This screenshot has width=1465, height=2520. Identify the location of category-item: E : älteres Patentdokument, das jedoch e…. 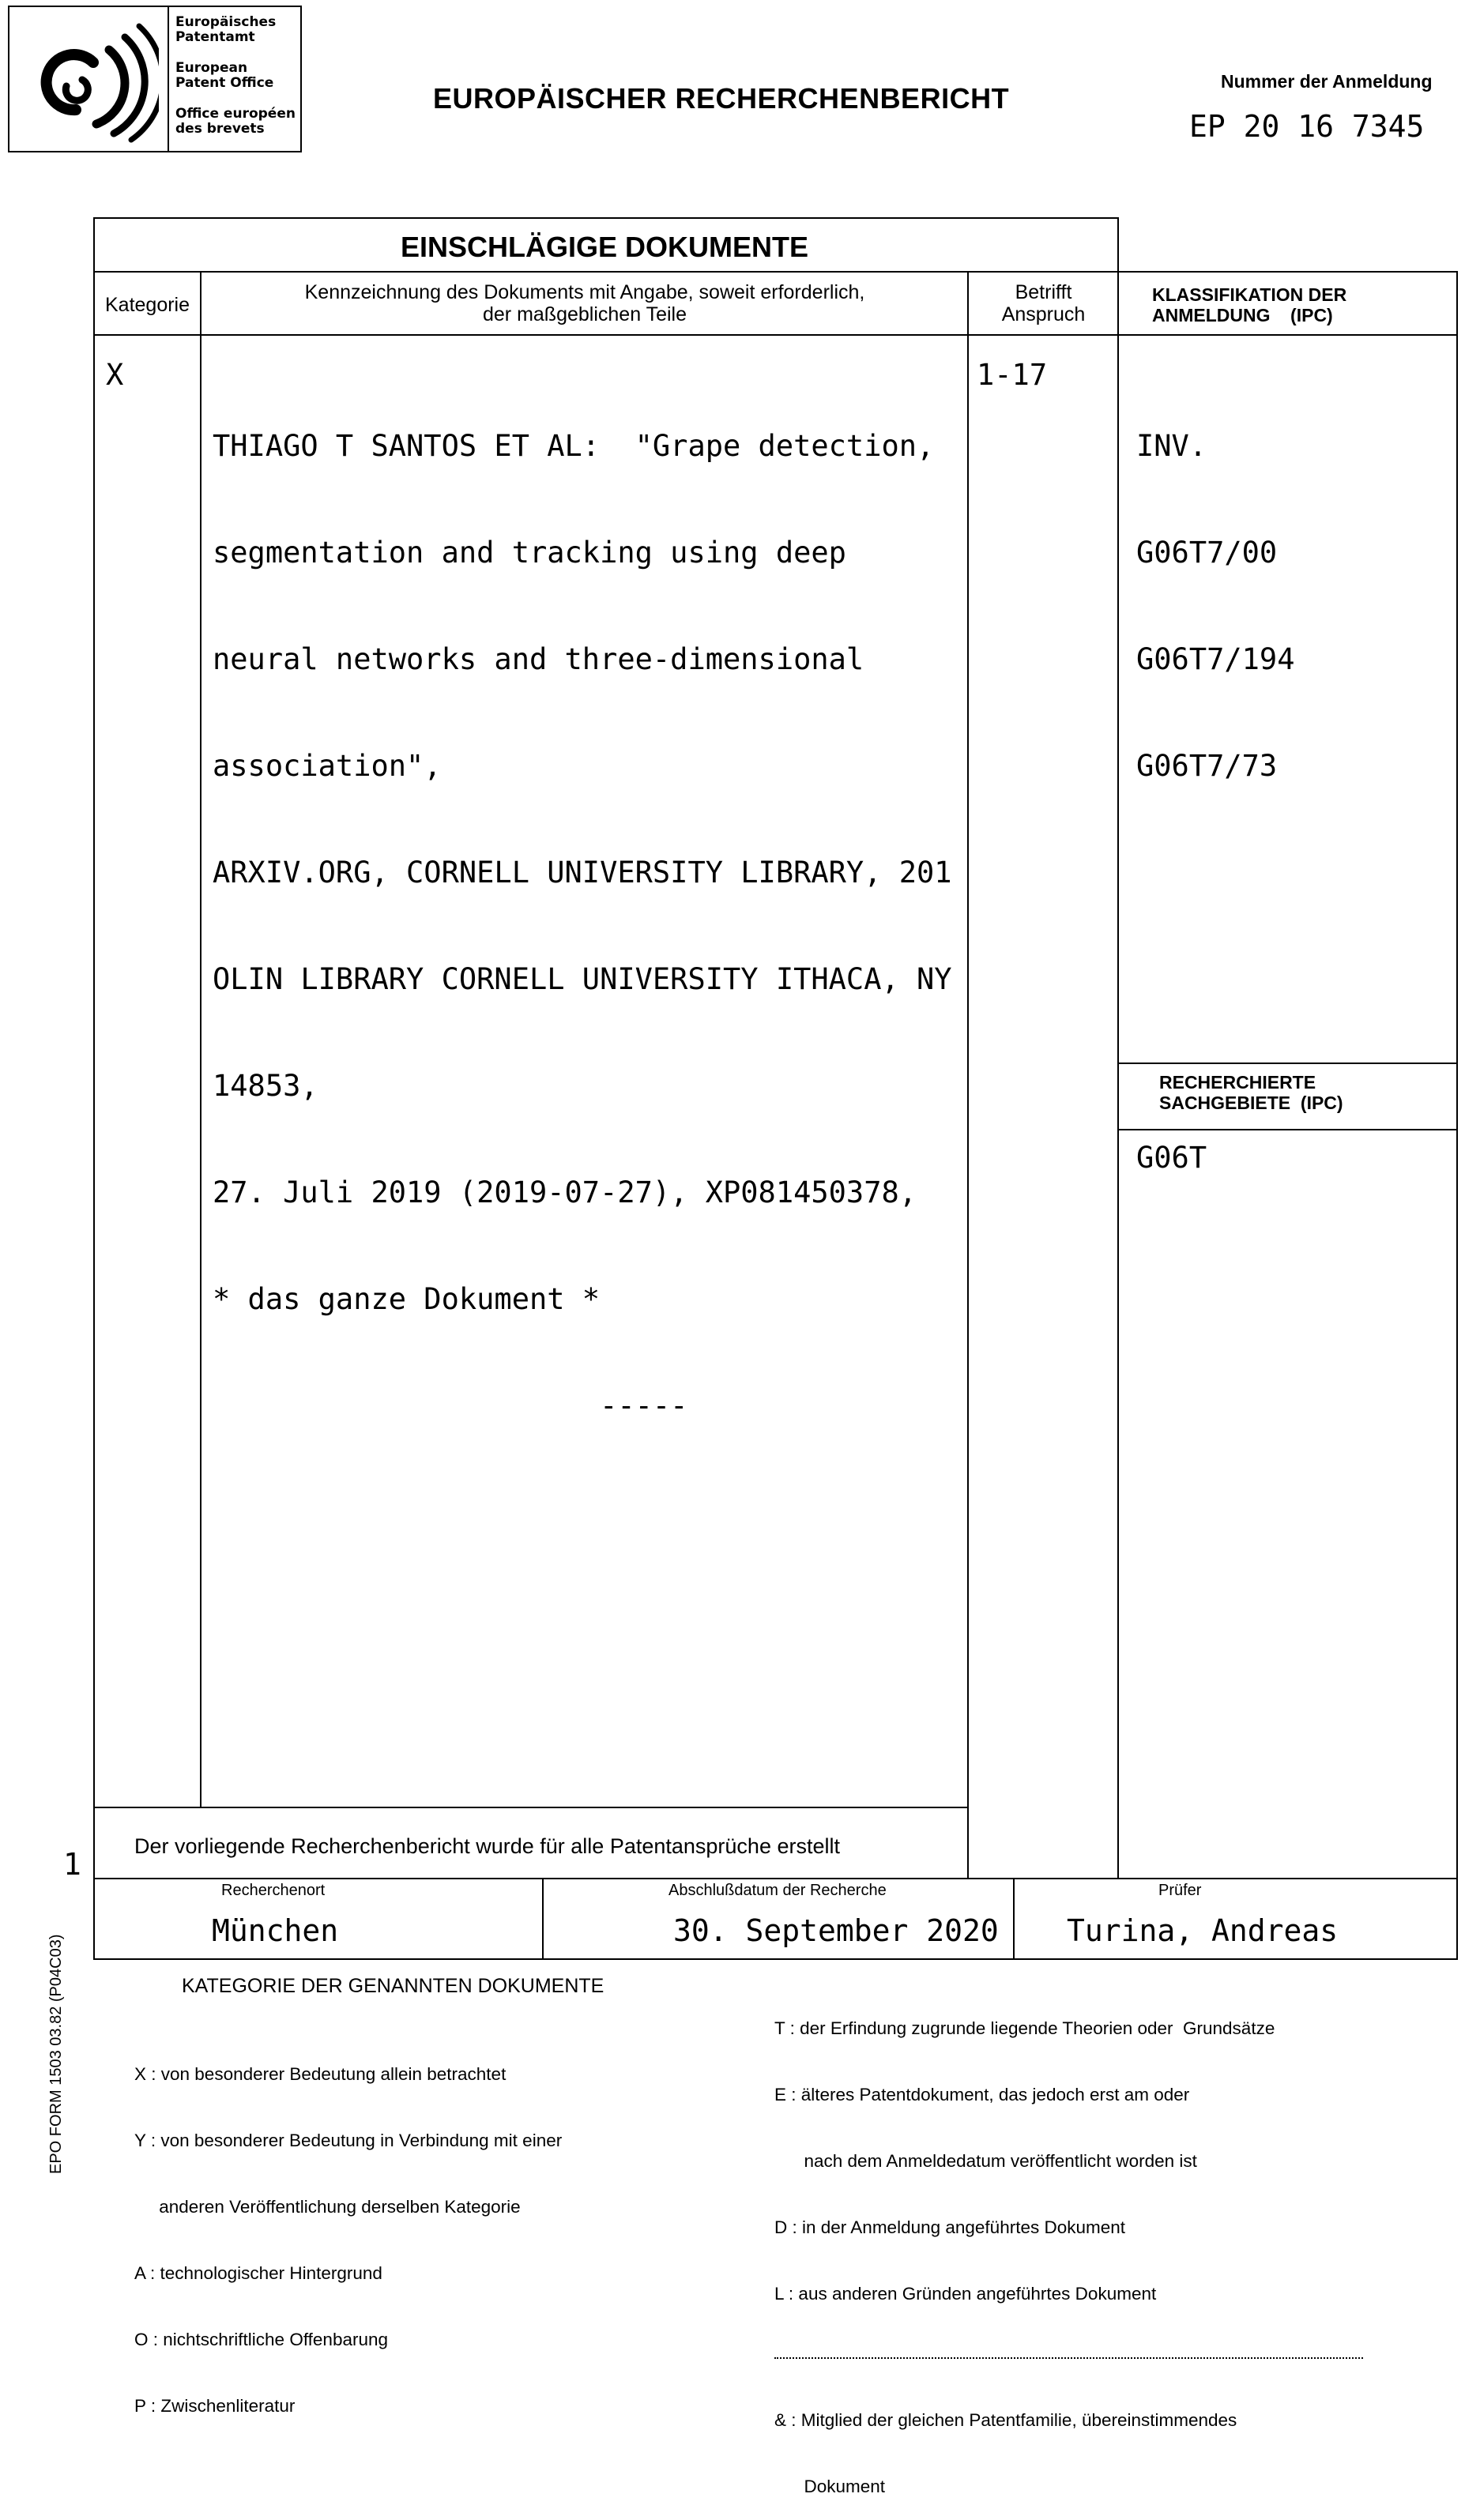
(1068, 2095).